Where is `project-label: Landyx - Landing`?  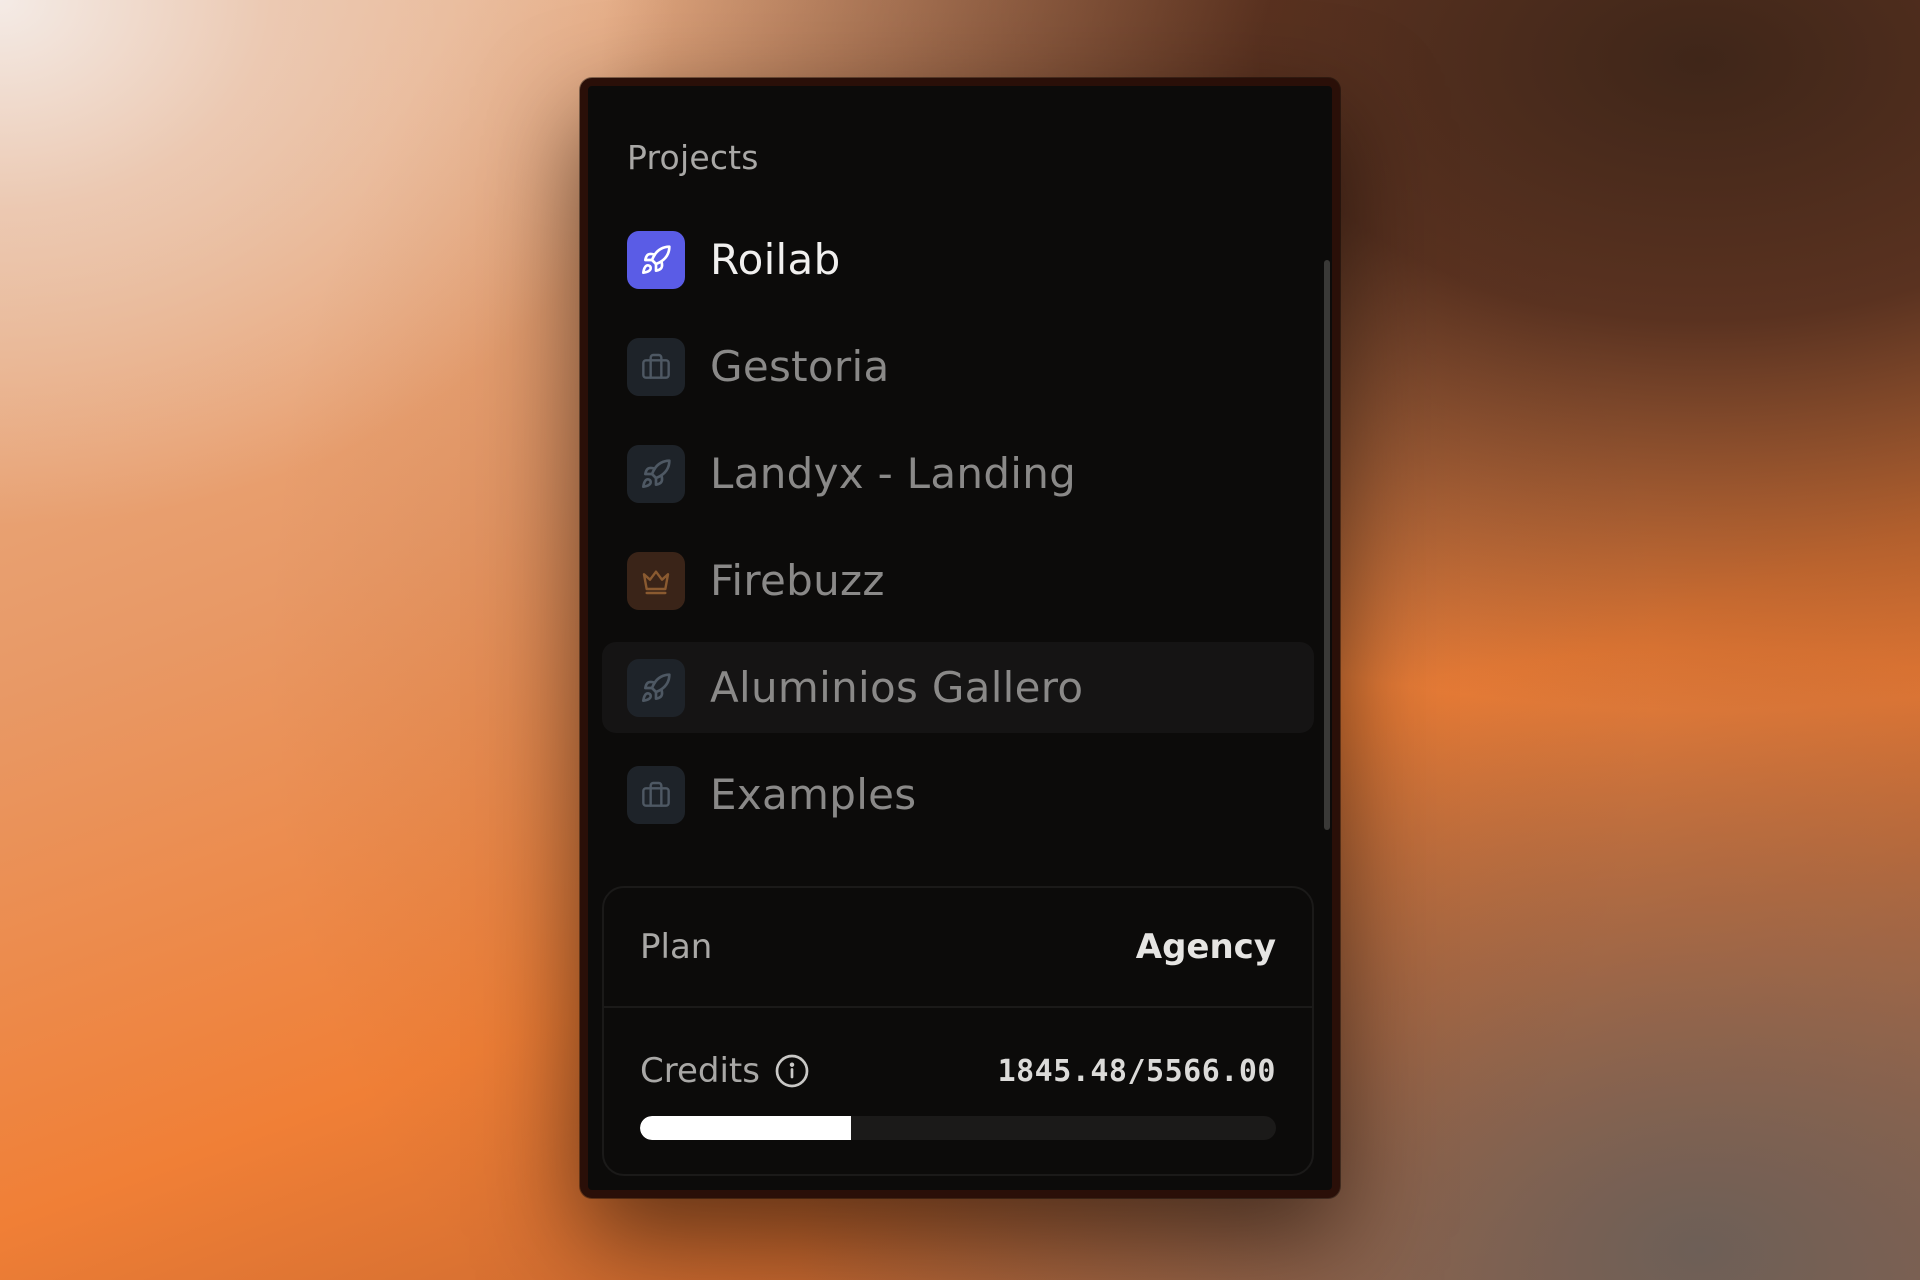 project-label: Landyx - Landing is located at coordinates (893, 473).